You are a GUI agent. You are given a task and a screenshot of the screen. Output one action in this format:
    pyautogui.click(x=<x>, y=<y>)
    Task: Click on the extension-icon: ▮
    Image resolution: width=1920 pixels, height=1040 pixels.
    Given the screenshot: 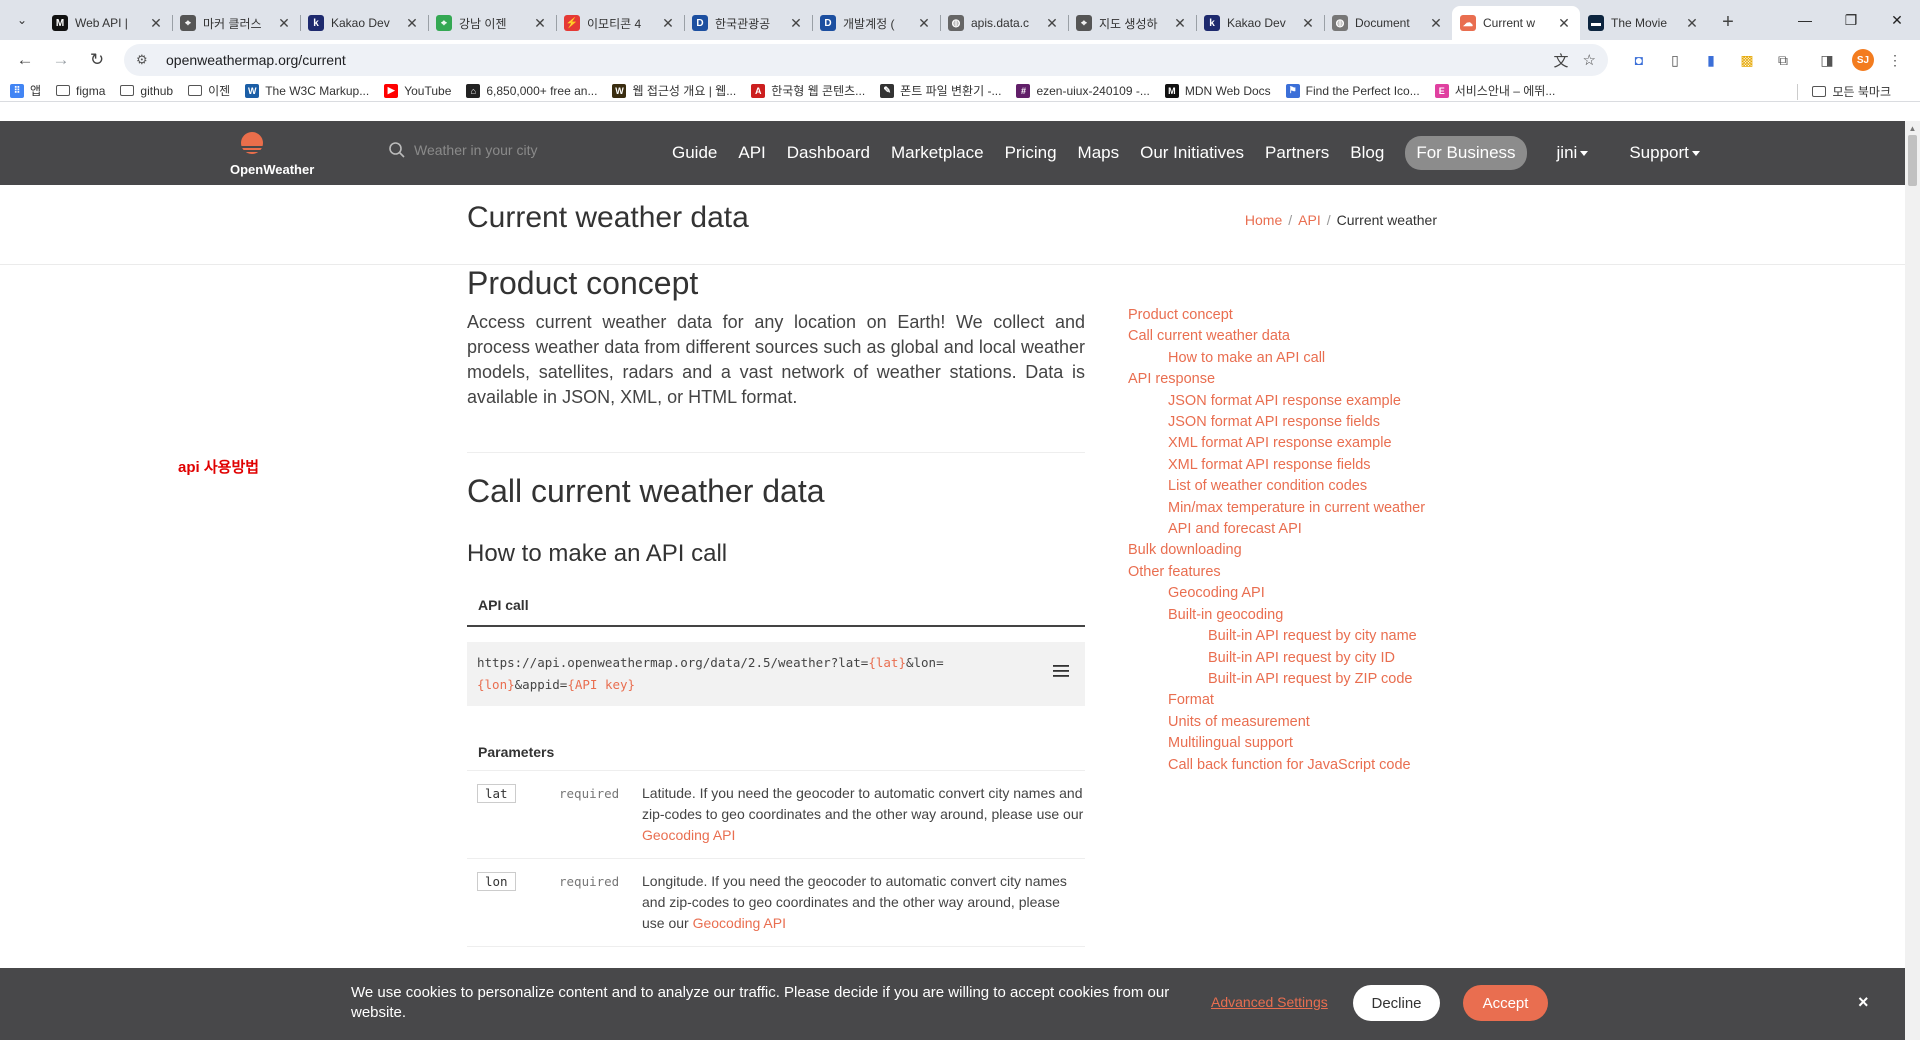 What is the action you would take?
    pyautogui.click(x=1711, y=60)
    